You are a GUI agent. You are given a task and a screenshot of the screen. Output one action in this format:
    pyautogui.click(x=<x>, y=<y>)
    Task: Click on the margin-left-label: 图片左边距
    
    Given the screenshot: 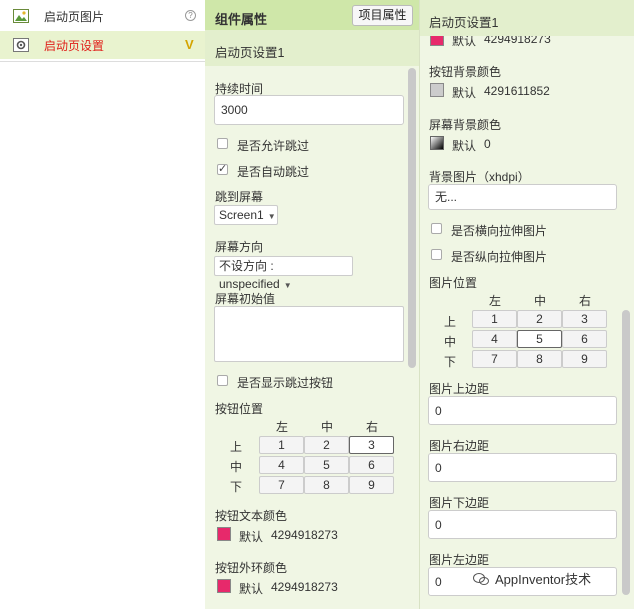 What is the action you would take?
    pyautogui.click(x=459, y=560)
    